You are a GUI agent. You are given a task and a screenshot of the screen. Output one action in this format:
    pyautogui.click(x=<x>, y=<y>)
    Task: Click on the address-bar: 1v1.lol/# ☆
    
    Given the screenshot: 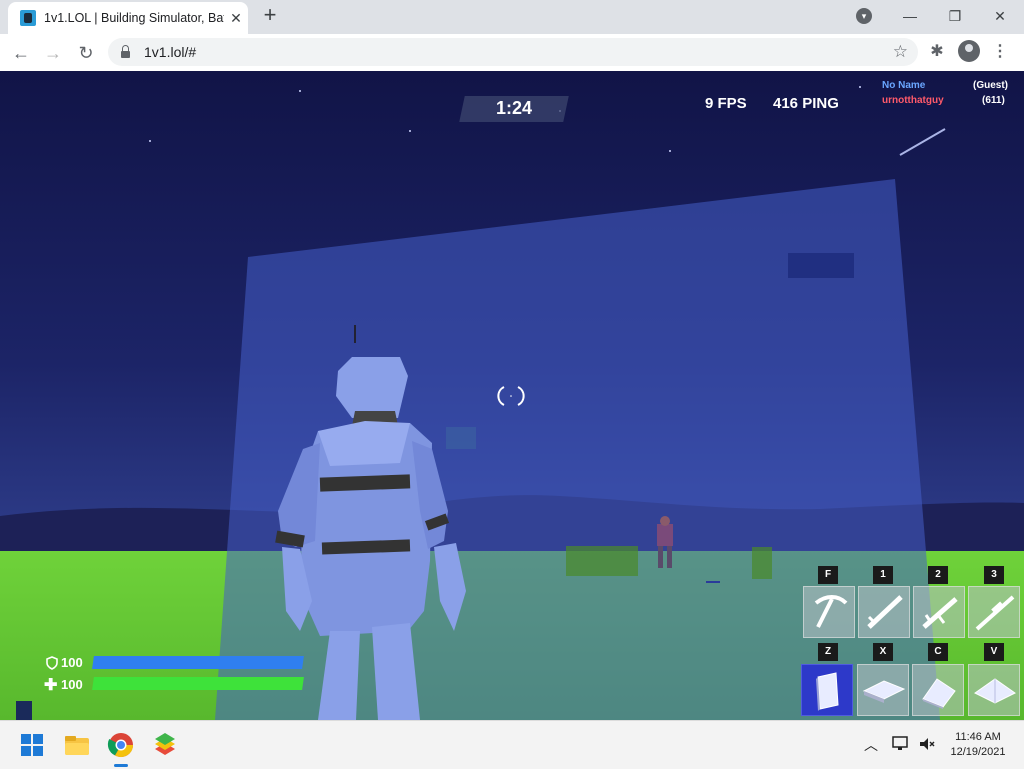 What is the action you would take?
    pyautogui.click(x=513, y=52)
    